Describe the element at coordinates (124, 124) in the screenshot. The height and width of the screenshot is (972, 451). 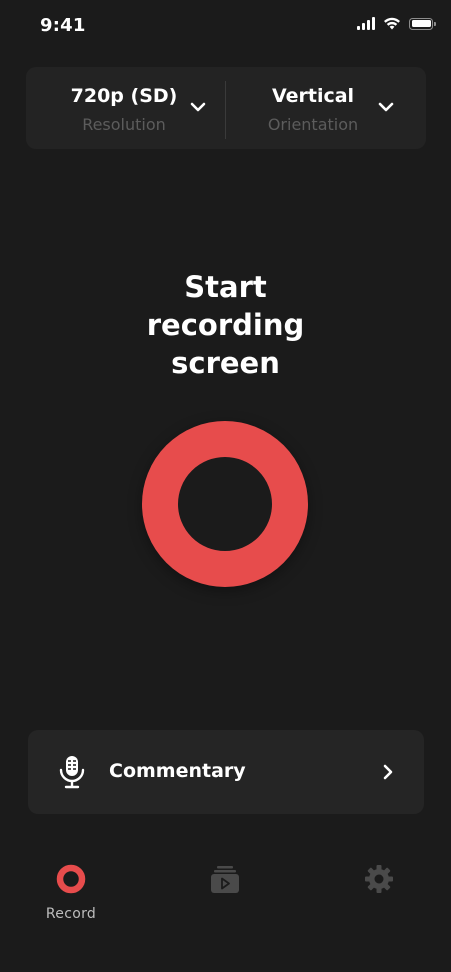
I see `resolution-label: Resolution` at that location.